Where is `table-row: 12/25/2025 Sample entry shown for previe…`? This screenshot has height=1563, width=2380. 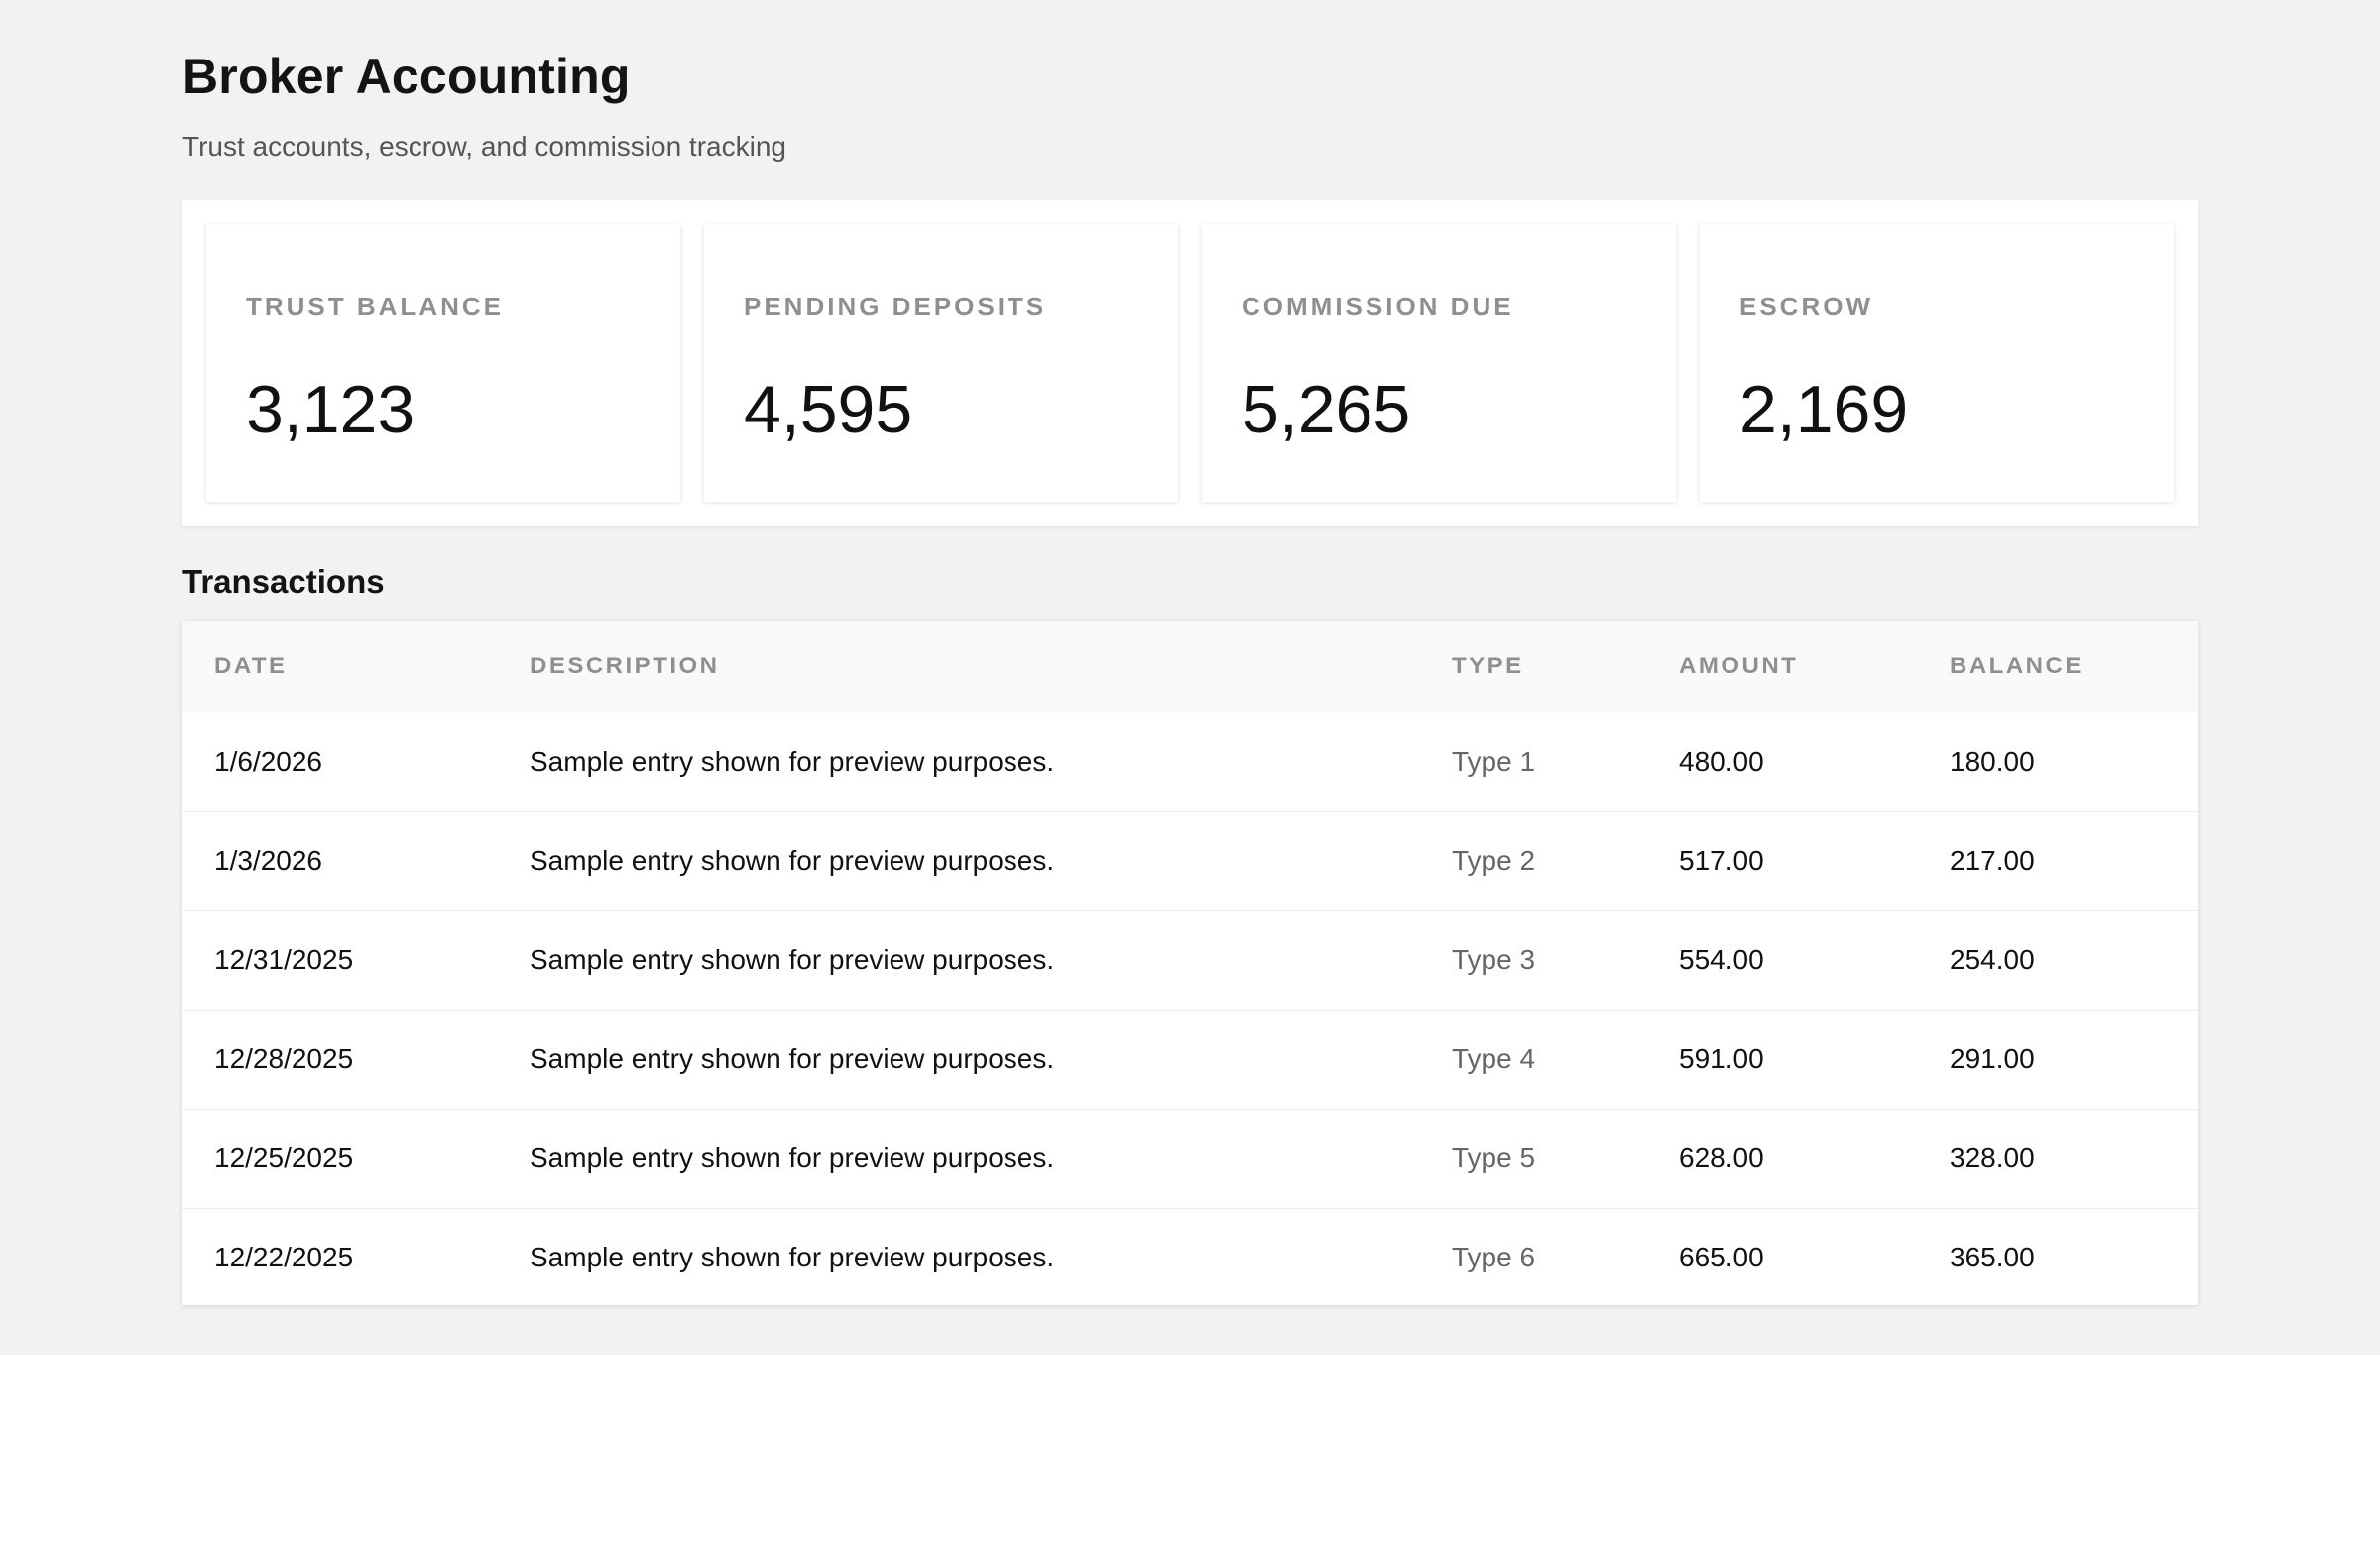
table-row: 12/25/2025 Sample entry shown for previe… is located at coordinates (1190, 1158).